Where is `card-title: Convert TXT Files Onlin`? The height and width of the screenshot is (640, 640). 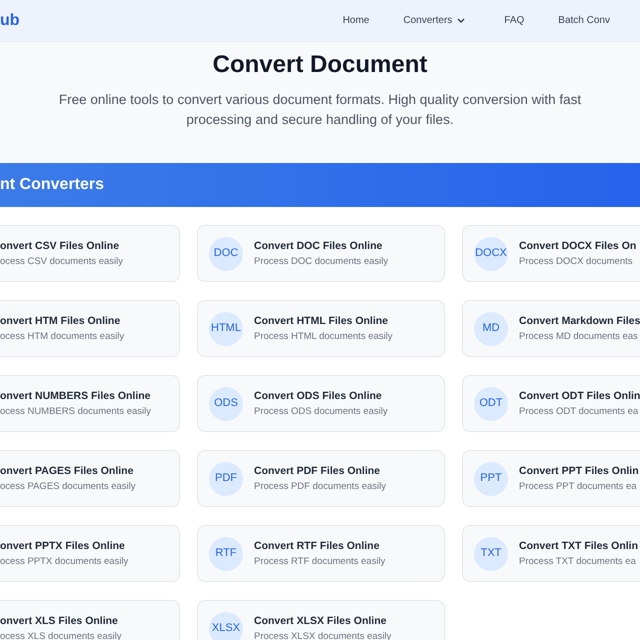
card-title: Convert TXT Files Onlin is located at coordinates (578, 546).